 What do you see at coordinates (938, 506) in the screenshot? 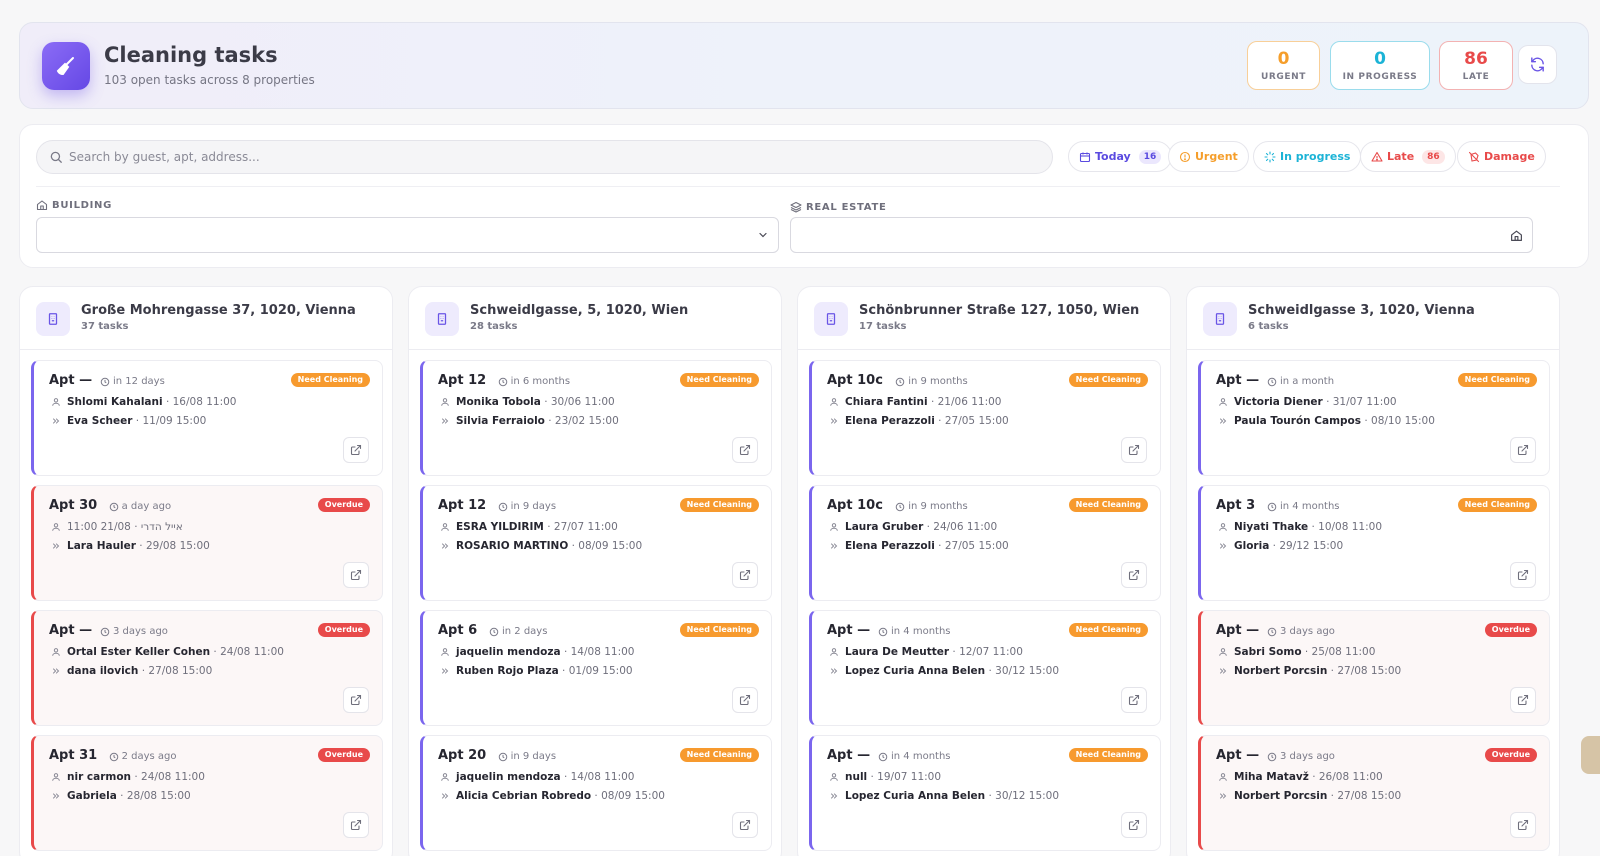
I see `task-time-text: in 9 months` at bounding box center [938, 506].